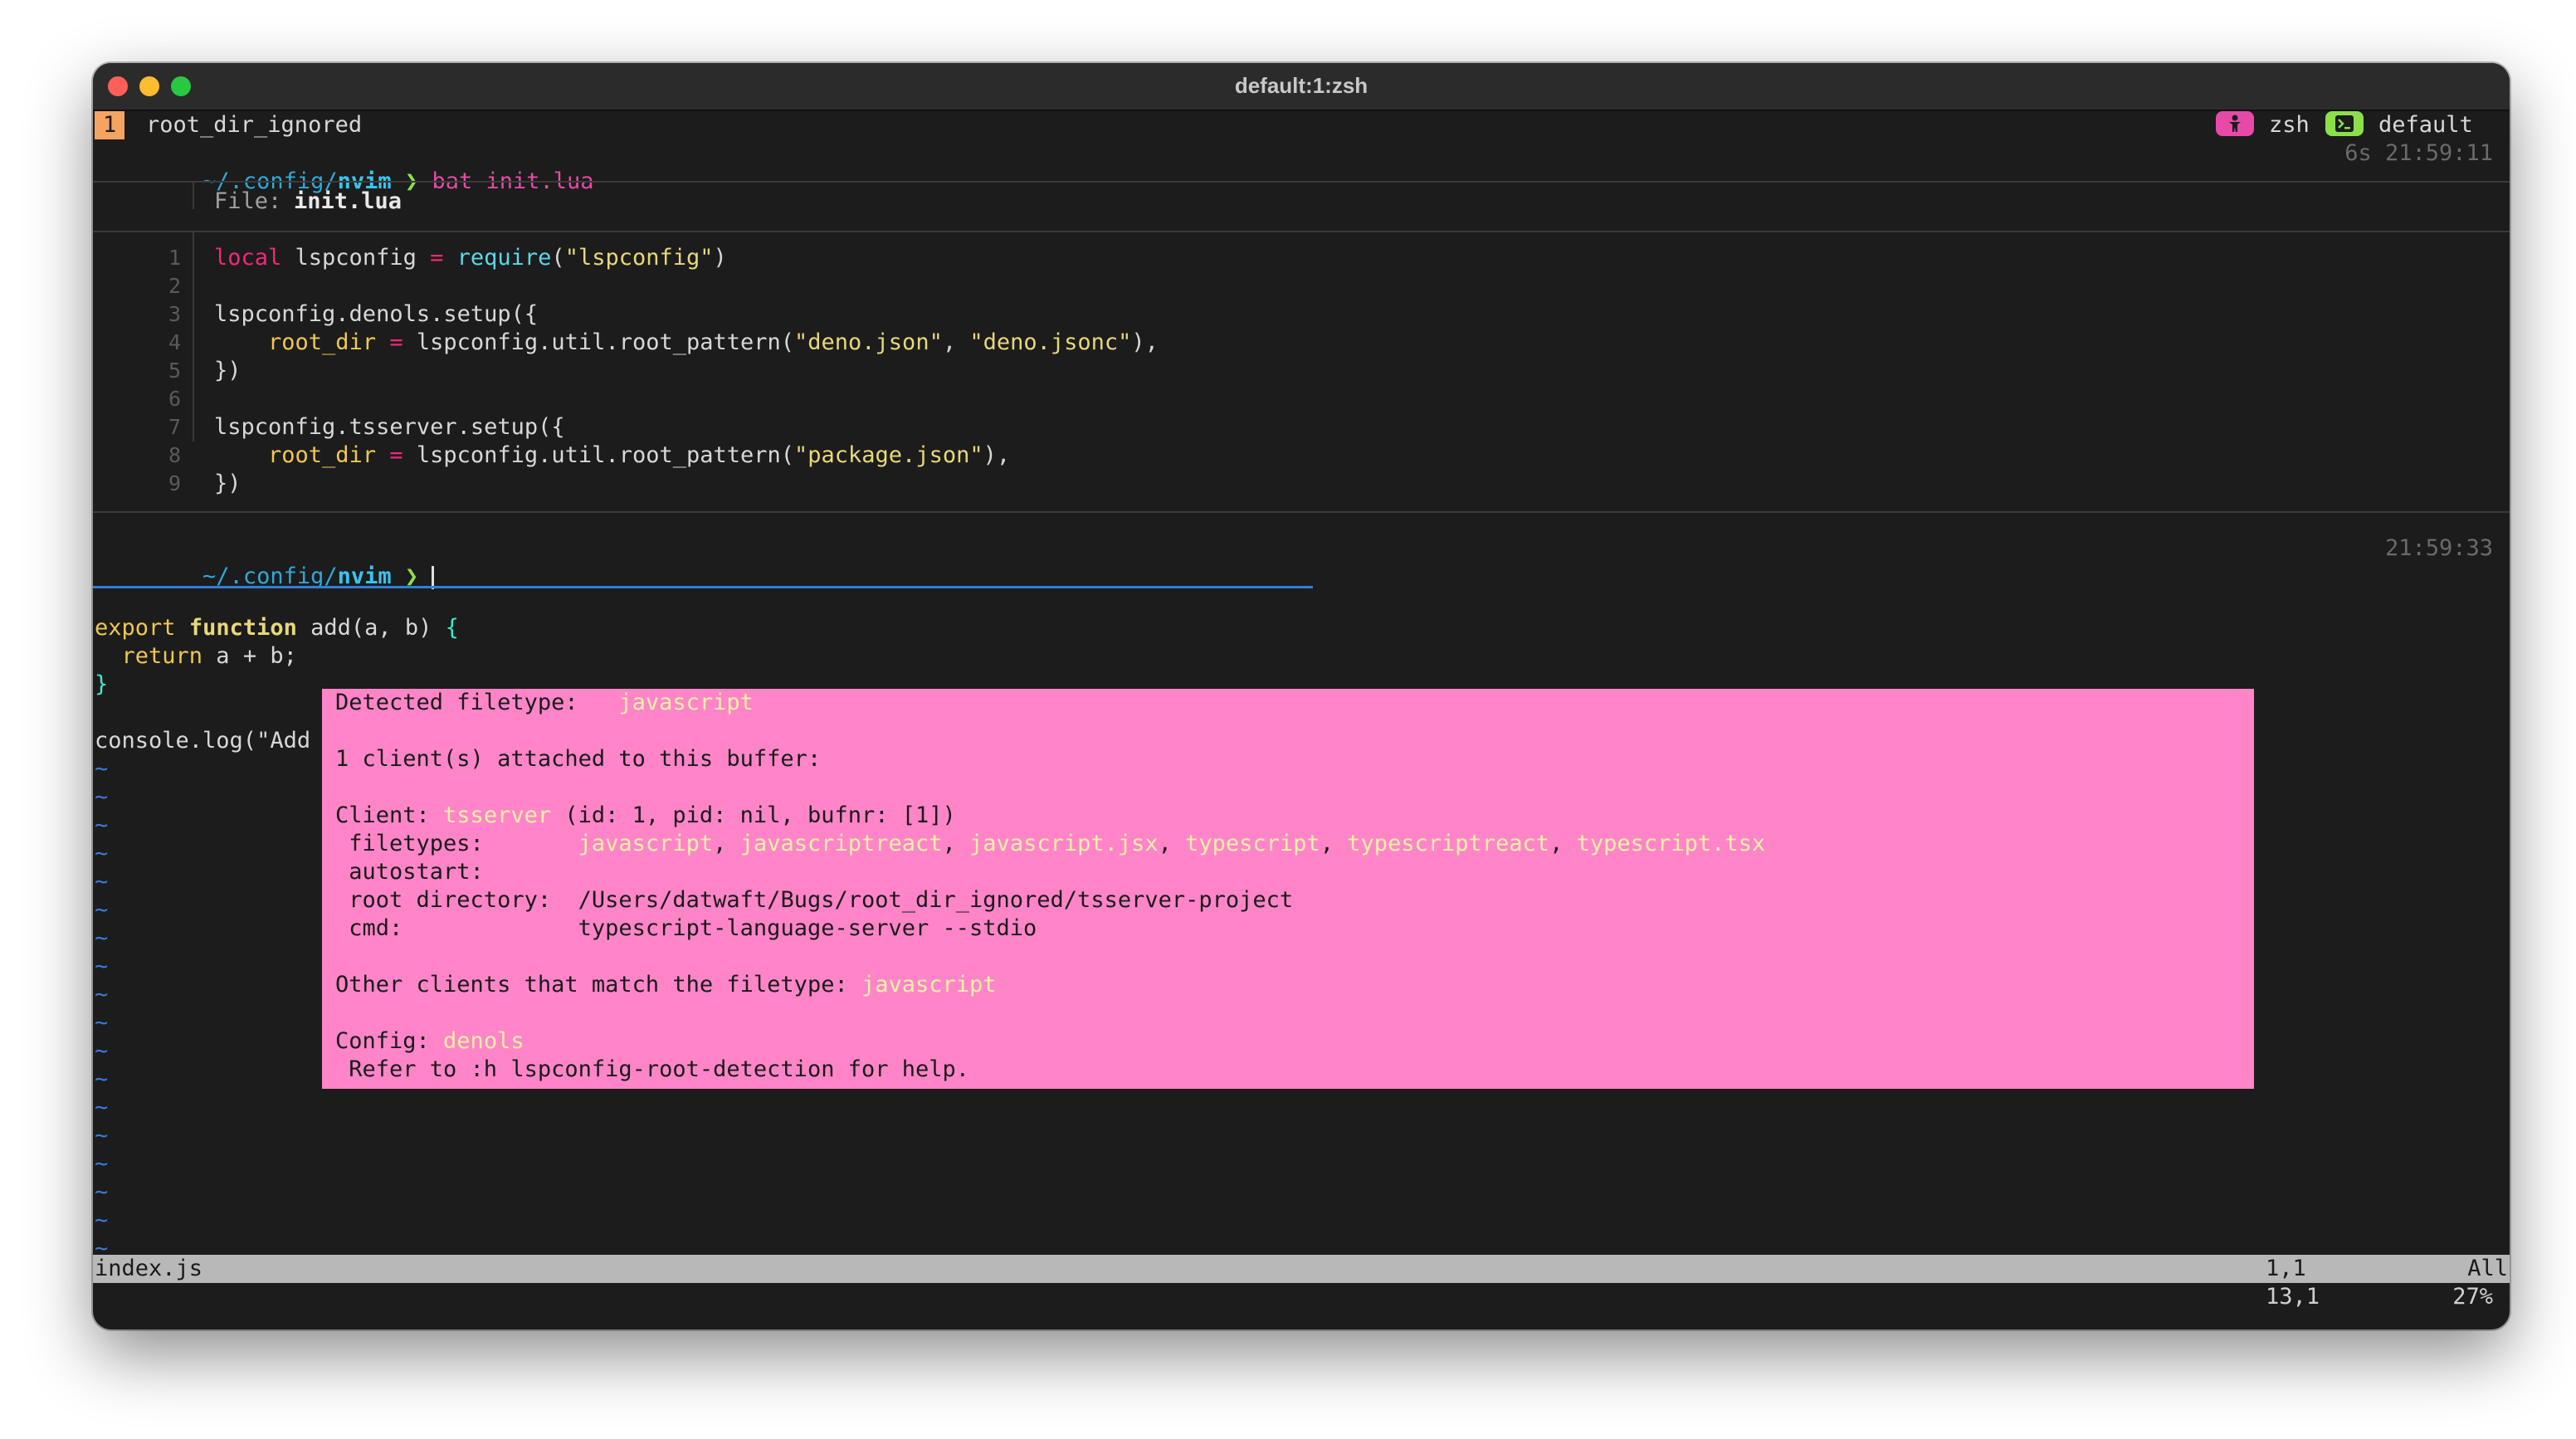 The height and width of the screenshot is (1439, 2576). Describe the element at coordinates (389, 1041) in the screenshot. I see `config-label: Config:` at that location.